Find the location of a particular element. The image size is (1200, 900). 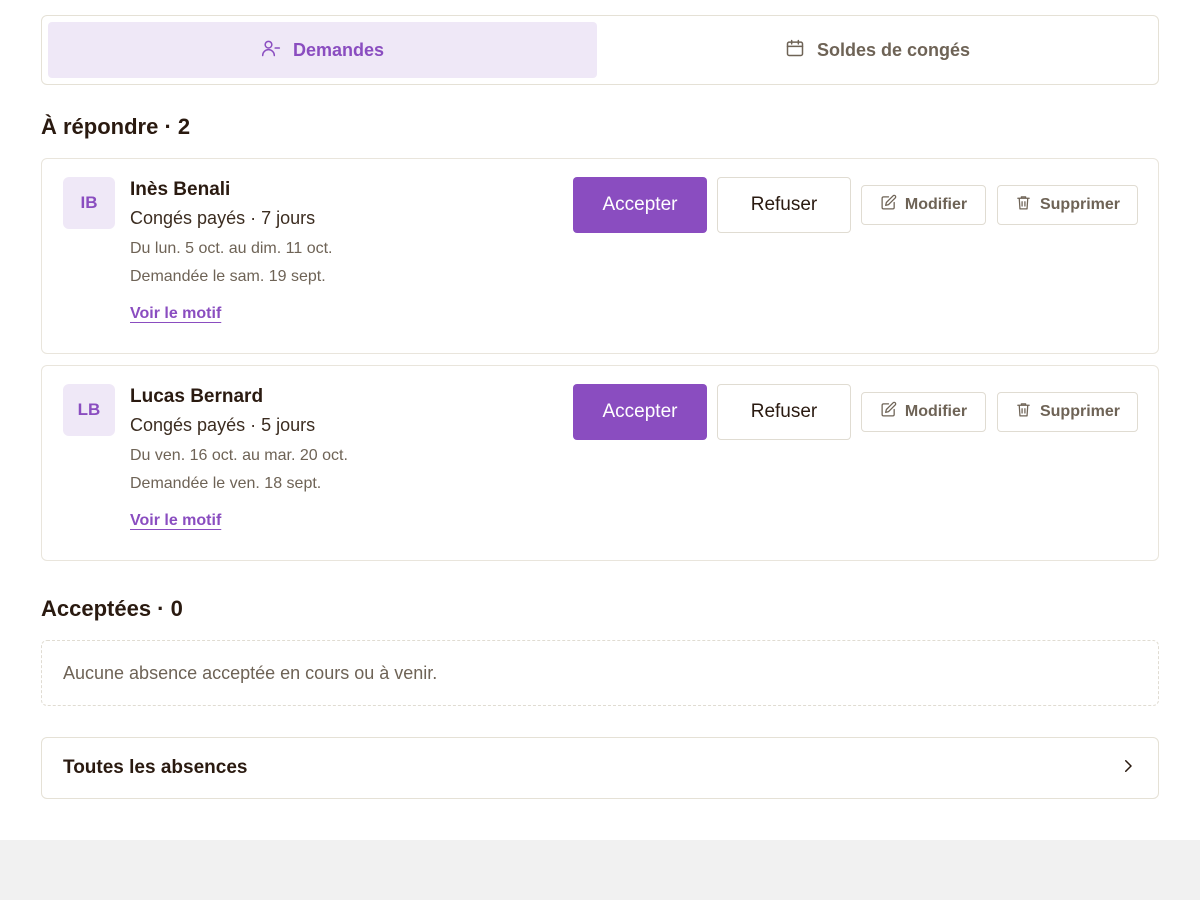

accepted-section-title: Acceptées · 0 is located at coordinates (112, 608).